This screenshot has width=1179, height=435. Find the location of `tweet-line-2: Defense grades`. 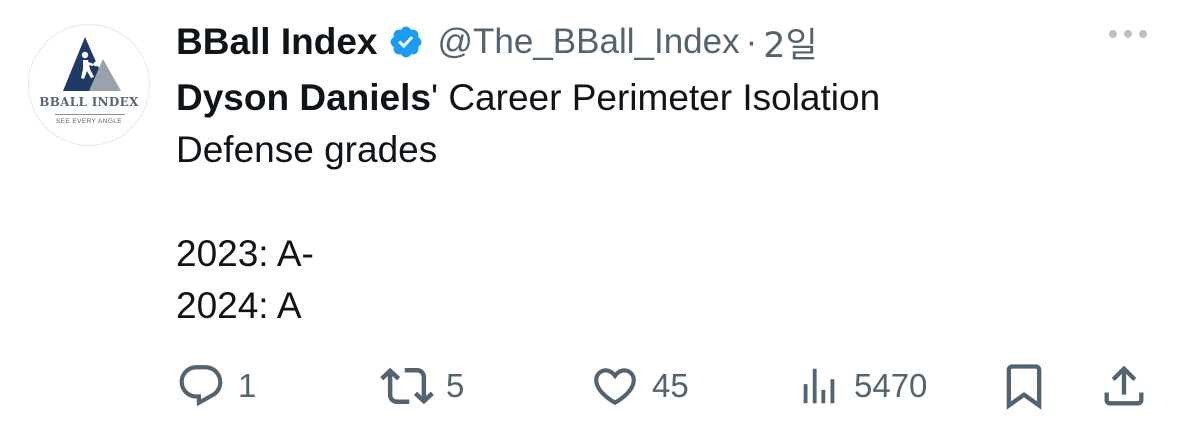

tweet-line-2: Defense grades is located at coordinates (307, 149).